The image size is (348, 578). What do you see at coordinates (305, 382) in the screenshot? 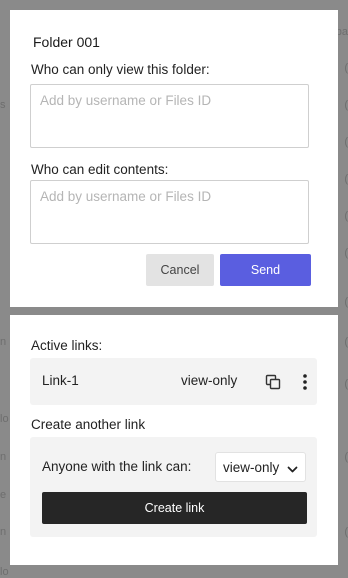
I see `more-vertical-icon` at bounding box center [305, 382].